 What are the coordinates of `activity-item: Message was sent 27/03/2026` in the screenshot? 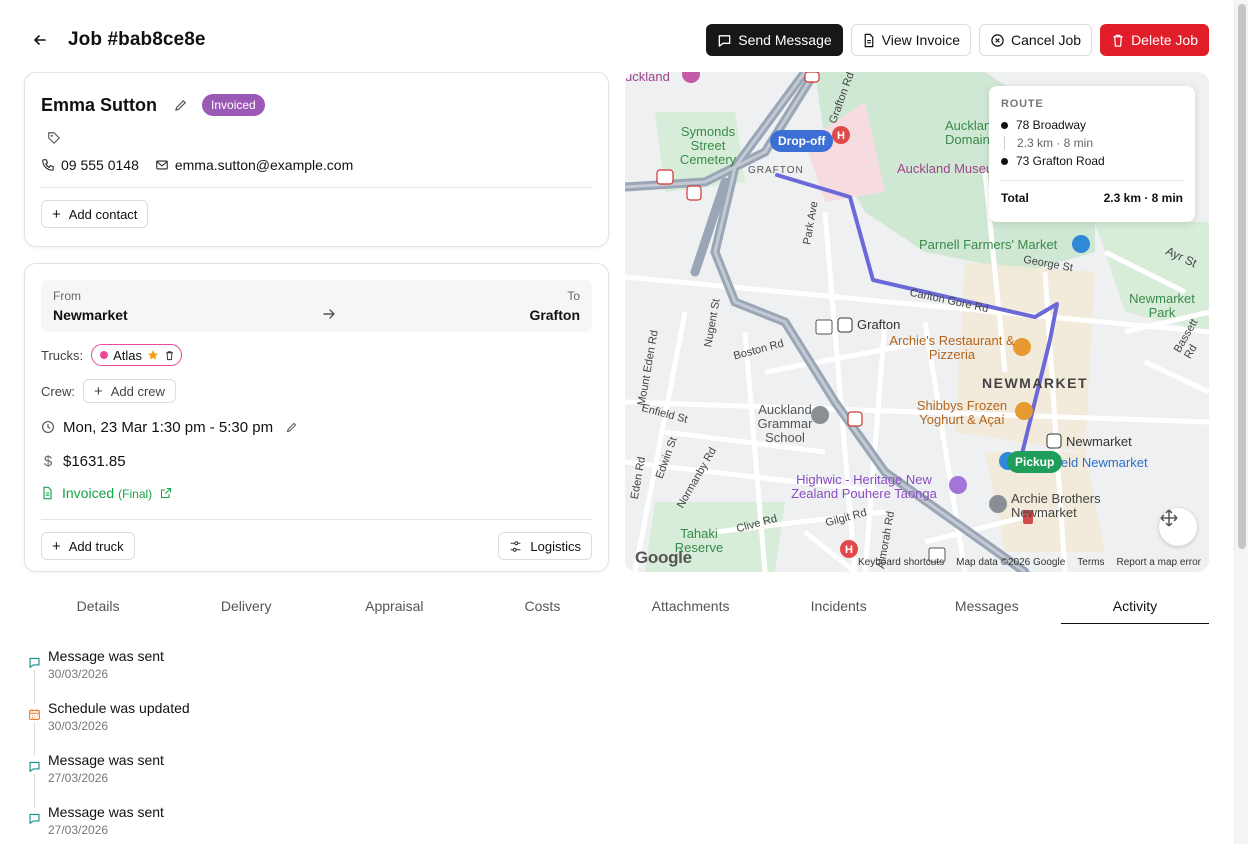 It's located at (107, 780).